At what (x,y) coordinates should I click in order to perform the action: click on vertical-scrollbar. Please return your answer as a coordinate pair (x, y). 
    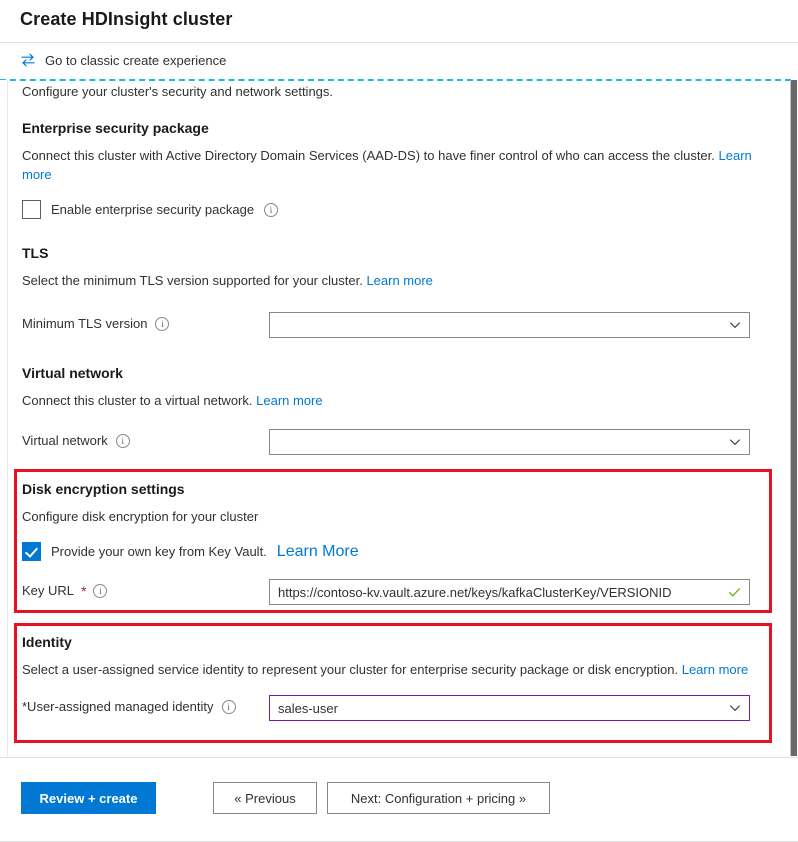
    Looking at the image, I should click on (794, 418).